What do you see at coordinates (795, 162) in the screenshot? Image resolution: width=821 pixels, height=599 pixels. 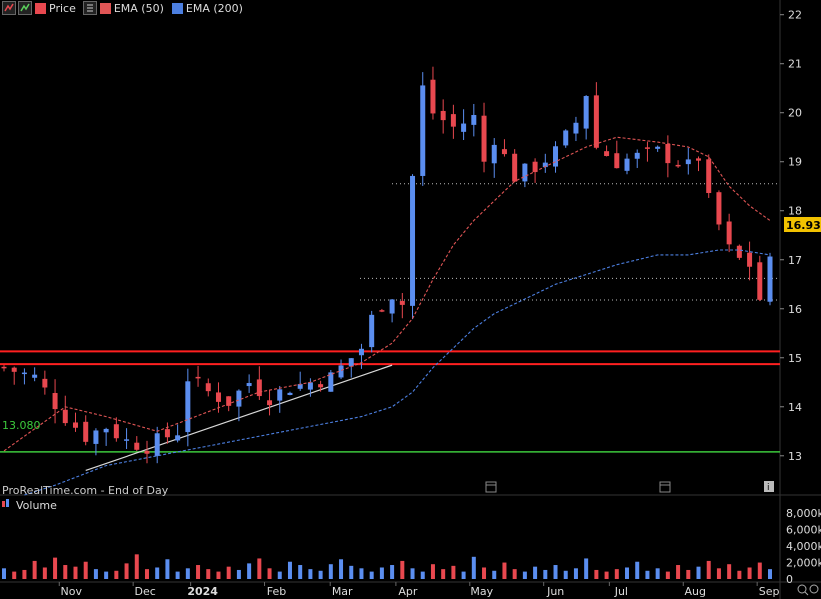 I see `price-tick-label: 19` at bounding box center [795, 162].